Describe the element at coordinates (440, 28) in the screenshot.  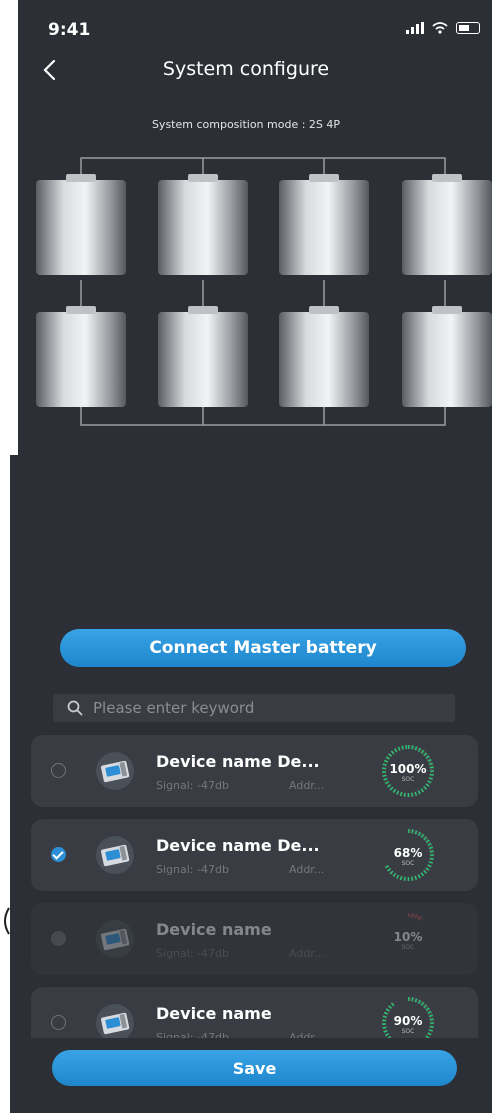
I see `wifi-icon` at that location.